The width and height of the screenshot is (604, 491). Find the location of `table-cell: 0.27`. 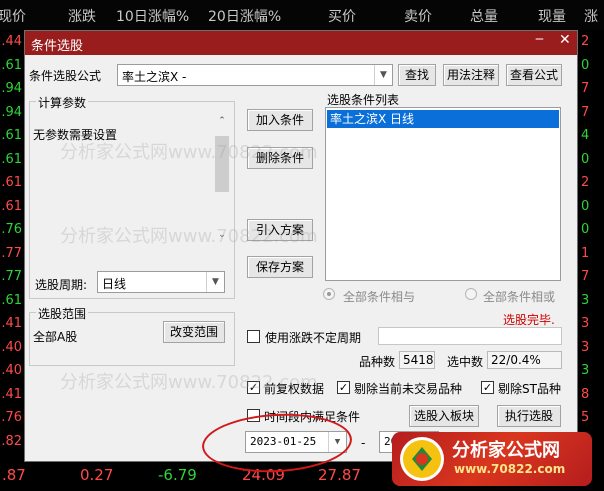

table-cell: 0.27 is located at coordinates (97, 475).